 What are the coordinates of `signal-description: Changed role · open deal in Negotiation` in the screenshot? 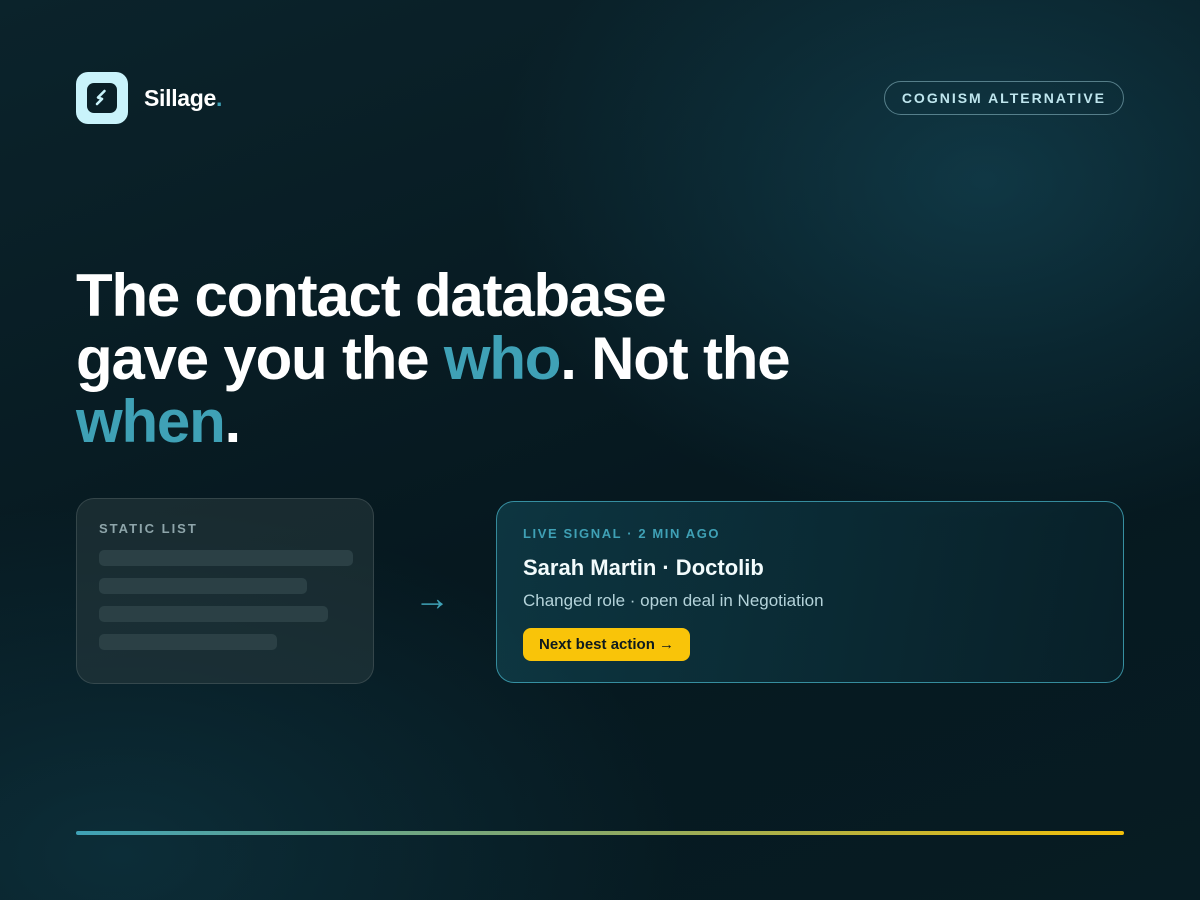 It's located at (673, 600).